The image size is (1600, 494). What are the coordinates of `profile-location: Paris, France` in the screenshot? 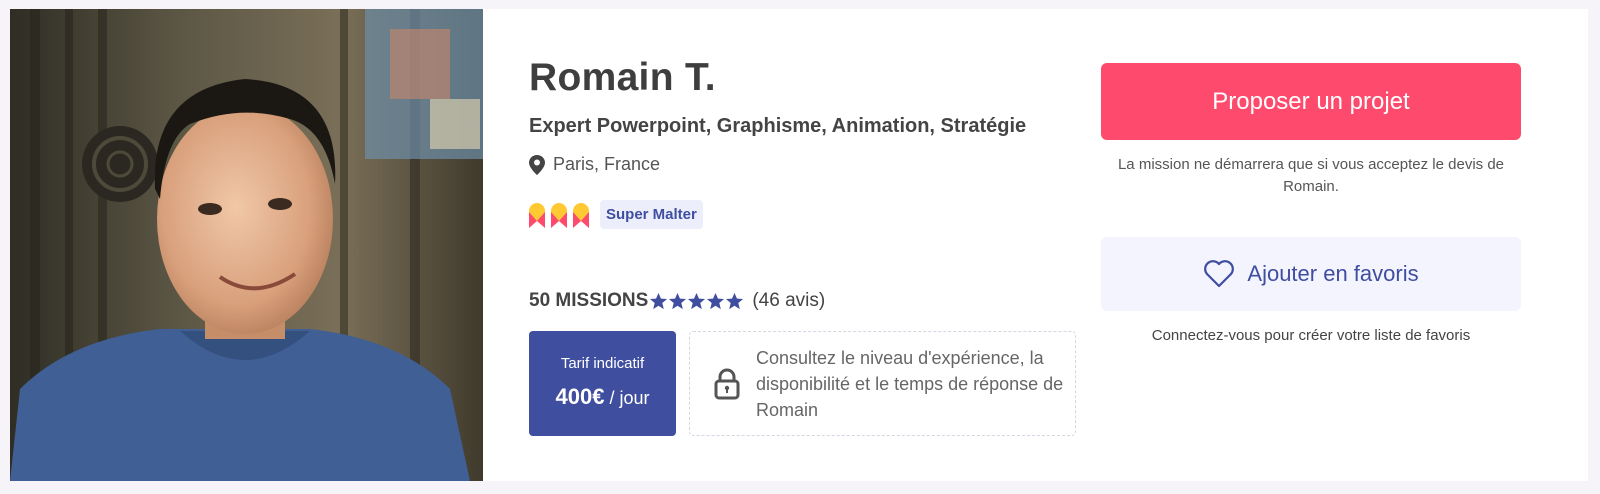 It's located at (594, 164).